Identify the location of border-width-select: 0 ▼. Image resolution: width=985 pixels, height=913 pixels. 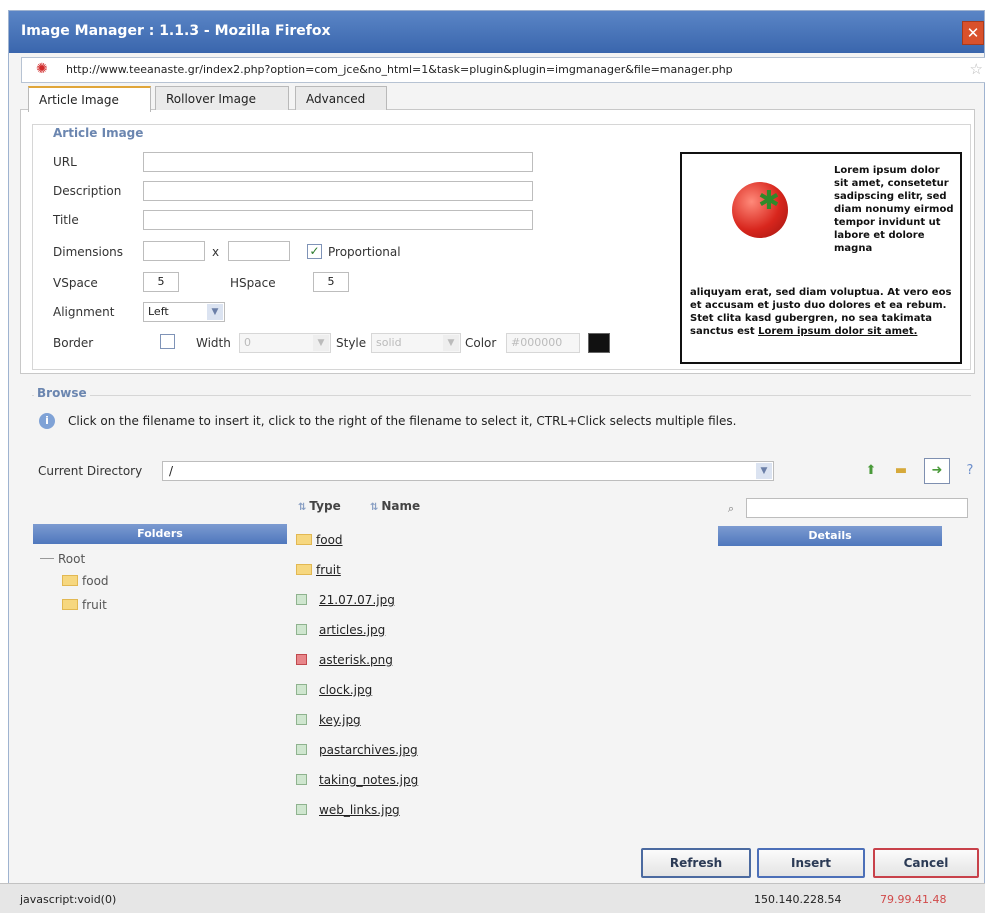
(285, 343).